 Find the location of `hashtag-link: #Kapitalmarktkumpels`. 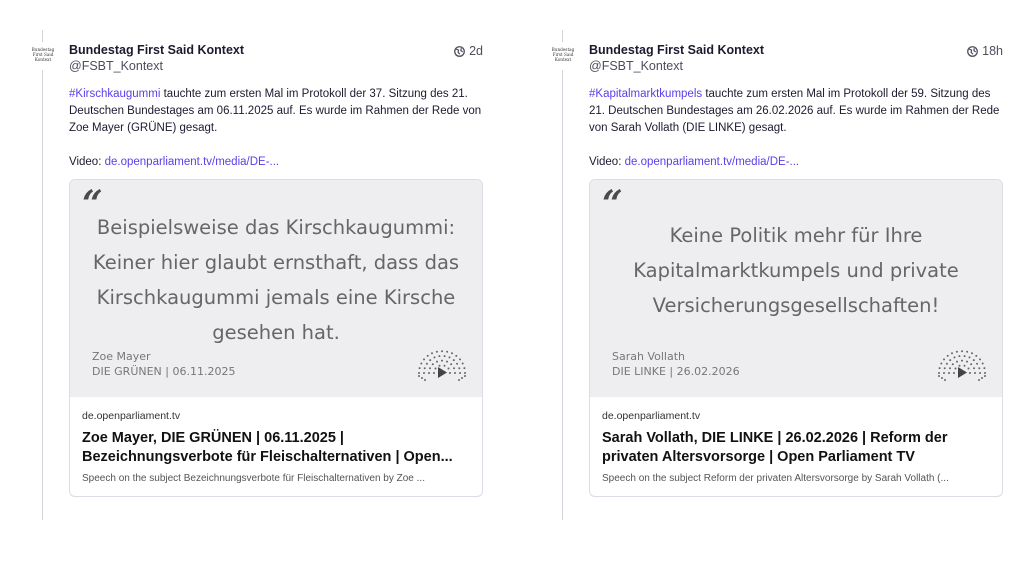

hashtag-link: #Kapitalmarktkumpels is located at coordinates (645, 94).